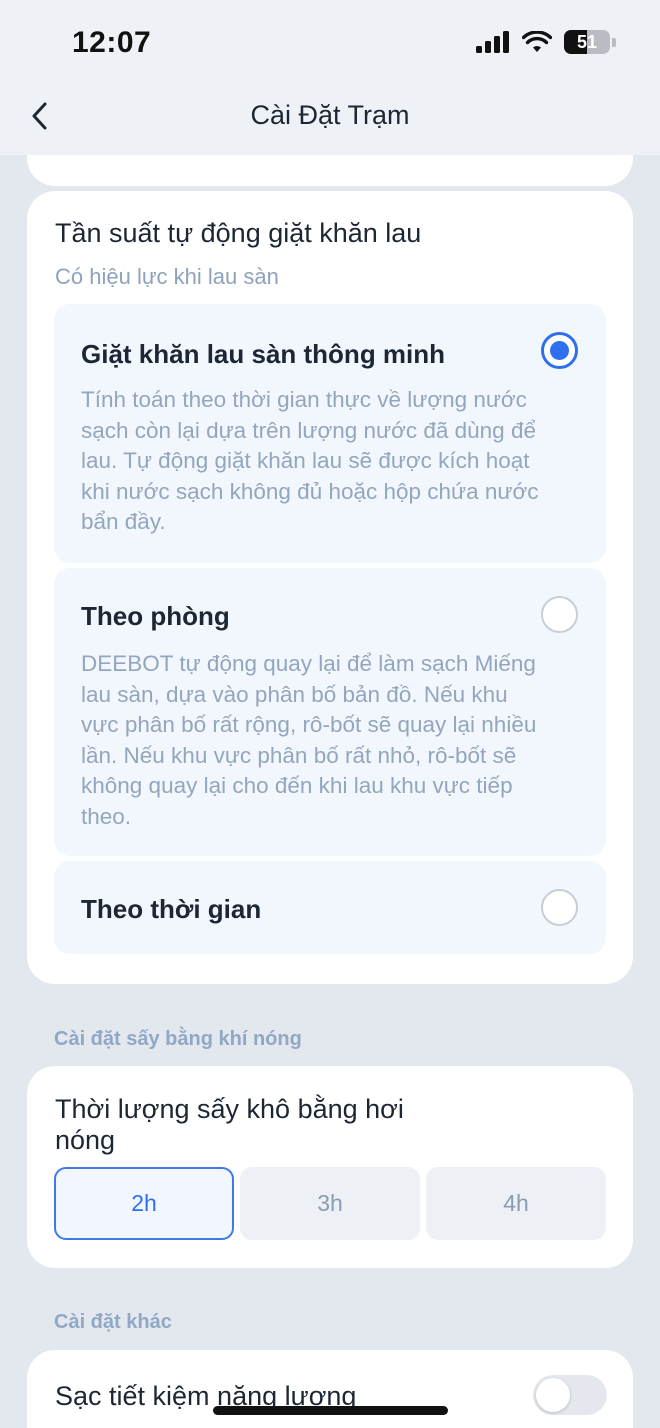 The height and width of the screenshot is (1428, 660). What do you see at coordinates (263, 354) in the screenshot?
I see `option-title: Giặt khăn lau sàn thông minh` at bounding box center [263, 354].